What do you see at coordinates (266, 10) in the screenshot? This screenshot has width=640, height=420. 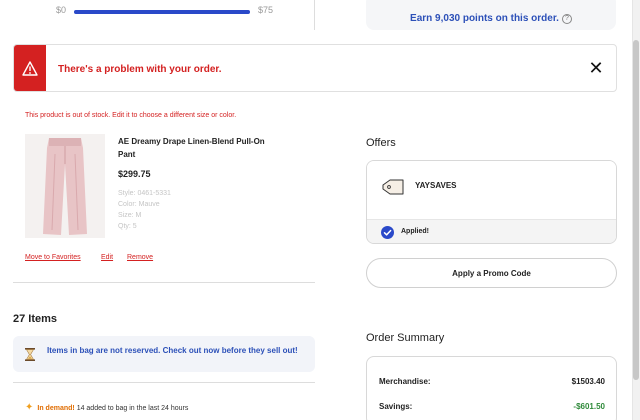 I see `progress-end-label: $75` at bounding box center [266, 10].